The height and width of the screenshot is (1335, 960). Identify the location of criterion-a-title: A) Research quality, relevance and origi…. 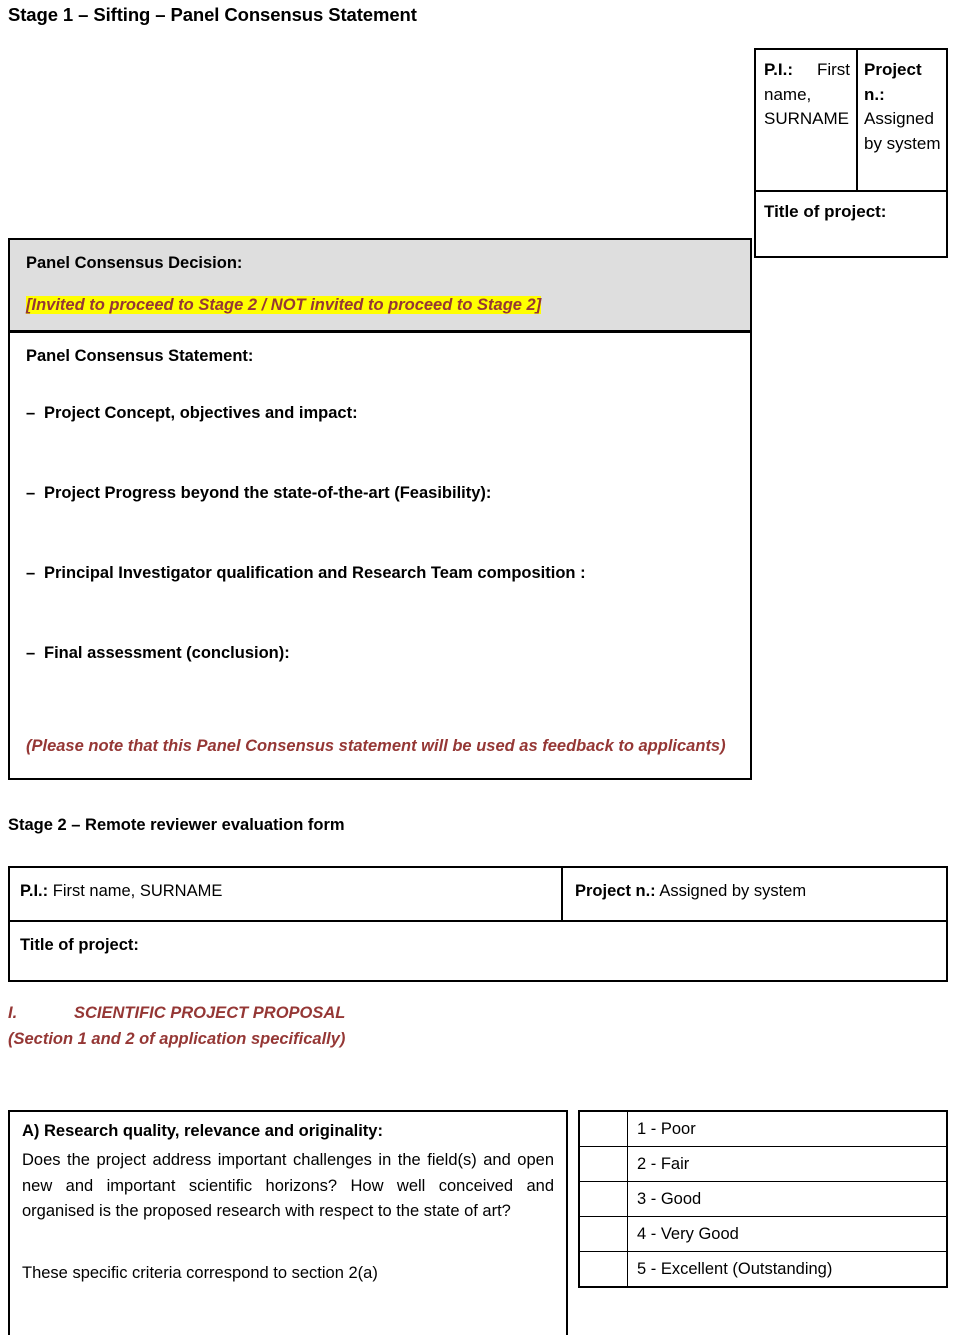
(202, 1131).